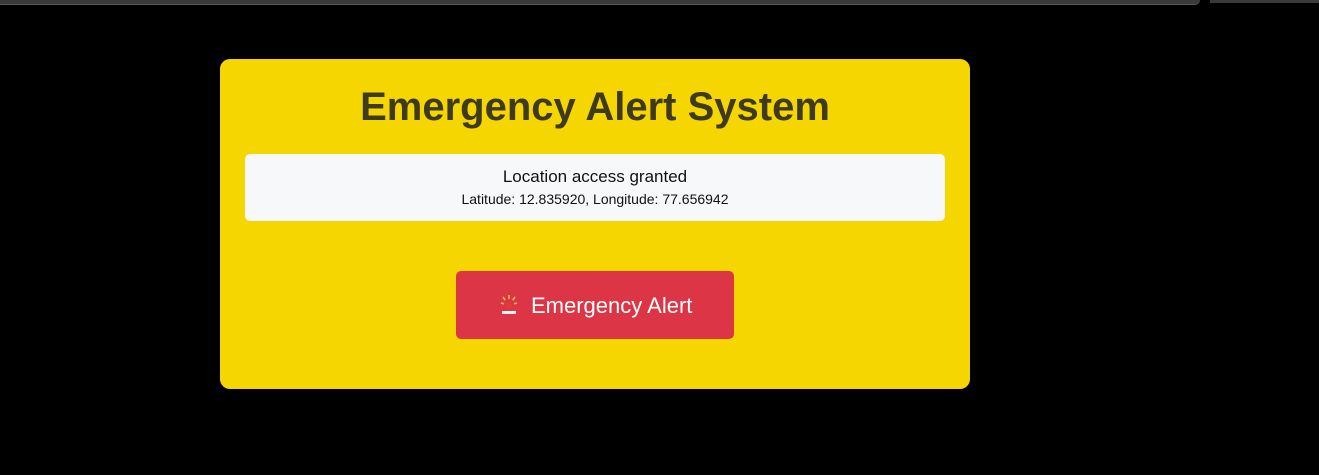 This screenshot has height=475, width=1319. I want to click on page-title: Emergency Alert System, so click(595, 107).